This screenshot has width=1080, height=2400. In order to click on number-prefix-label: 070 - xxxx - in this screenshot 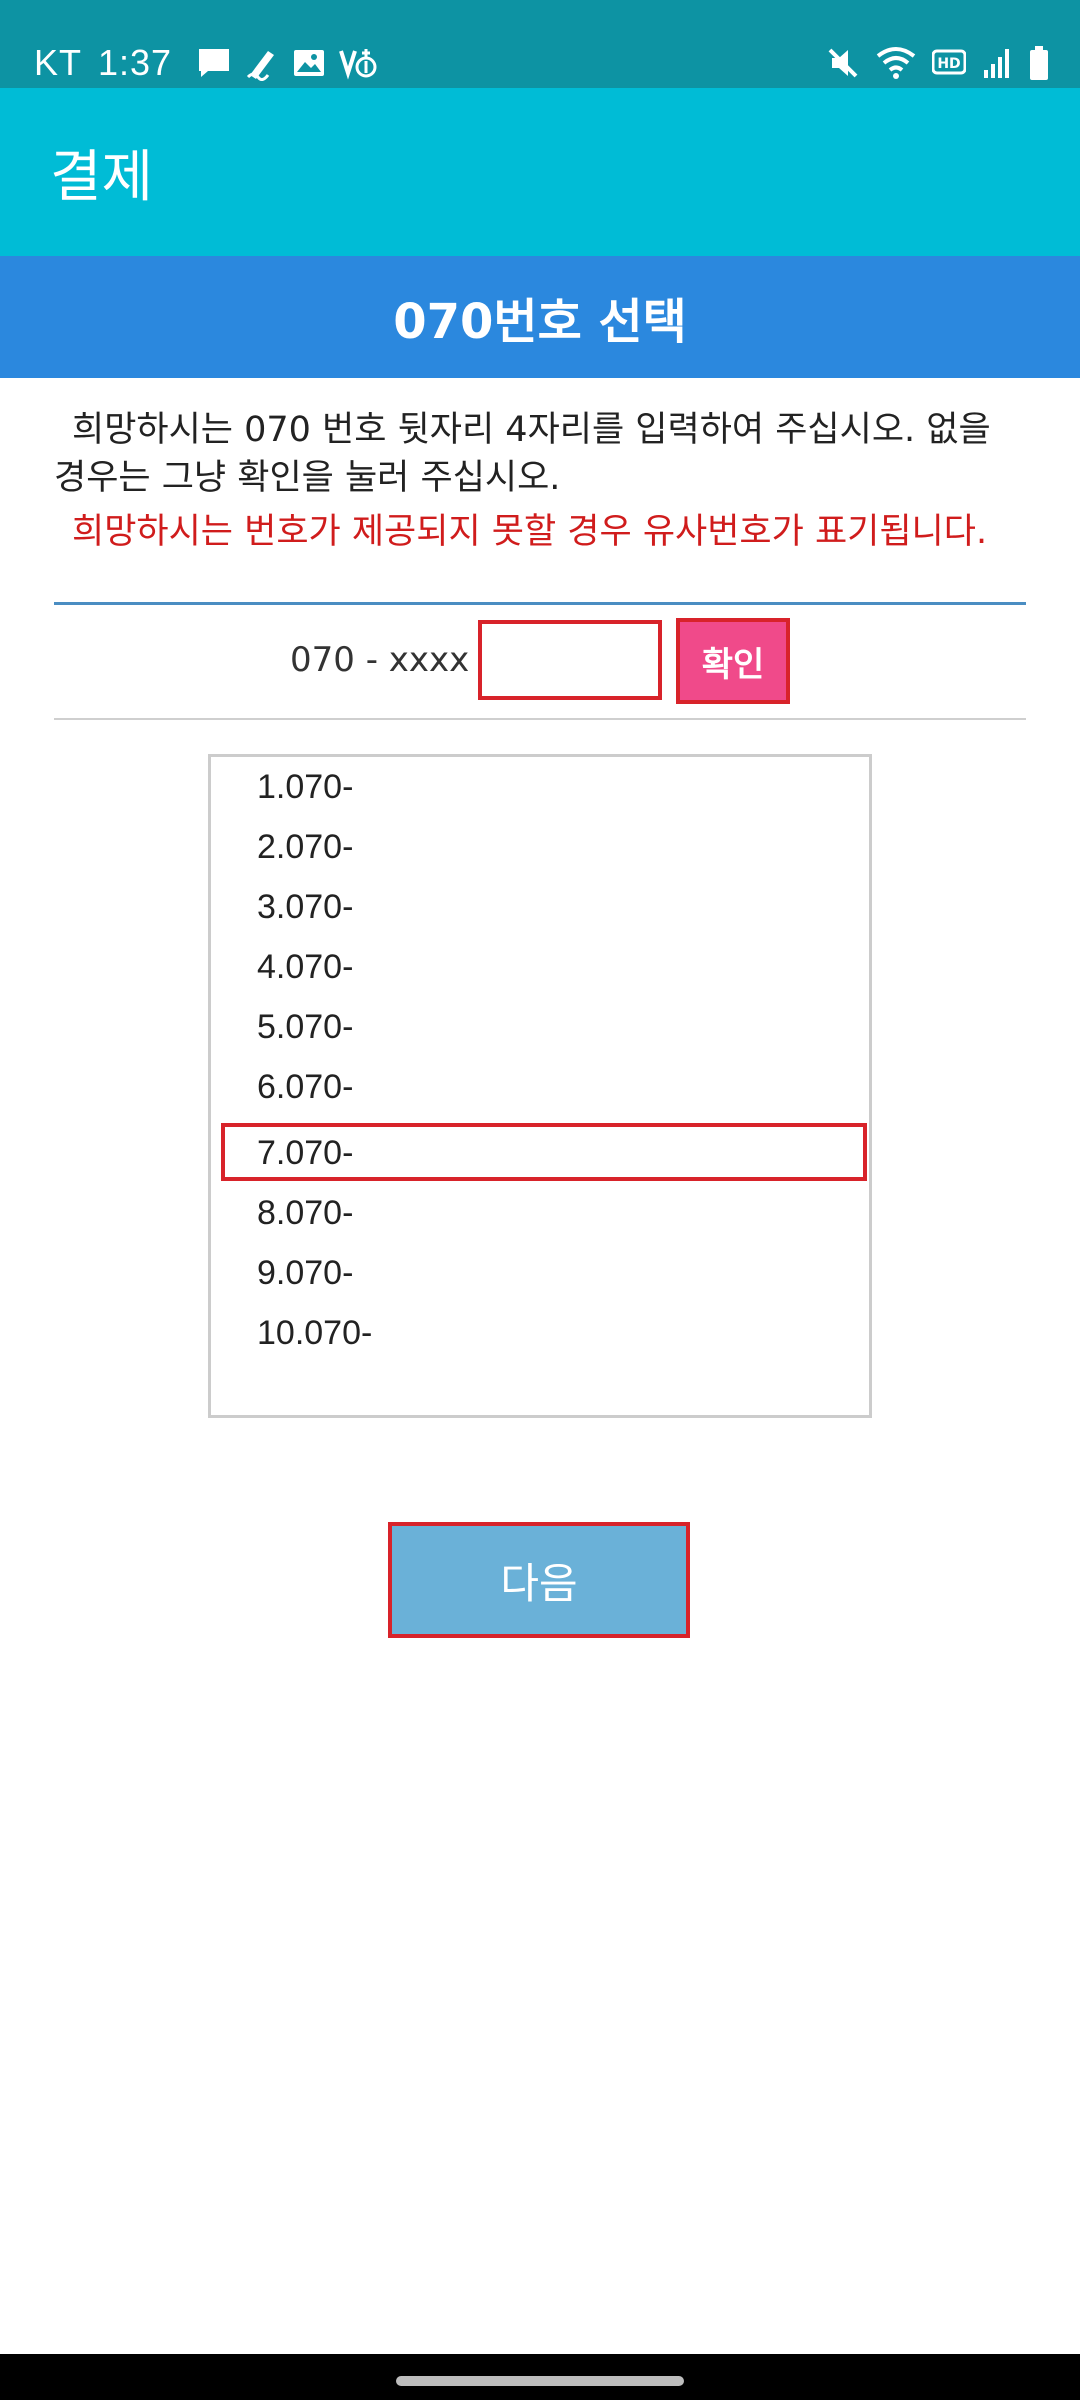, I will do `click(391, 660)`.